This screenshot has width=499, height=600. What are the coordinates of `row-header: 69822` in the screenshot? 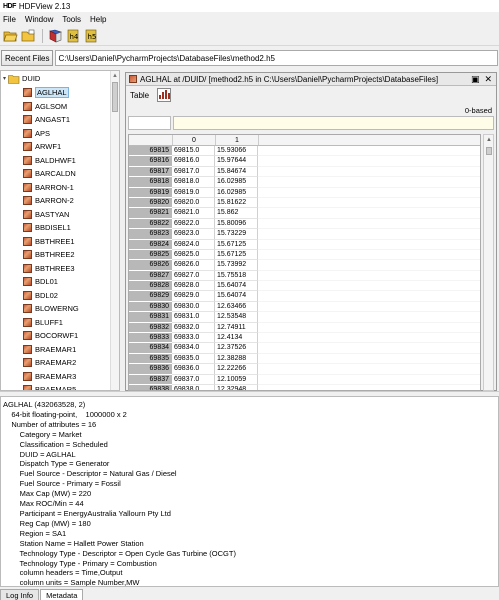 It's located at (150, 224).